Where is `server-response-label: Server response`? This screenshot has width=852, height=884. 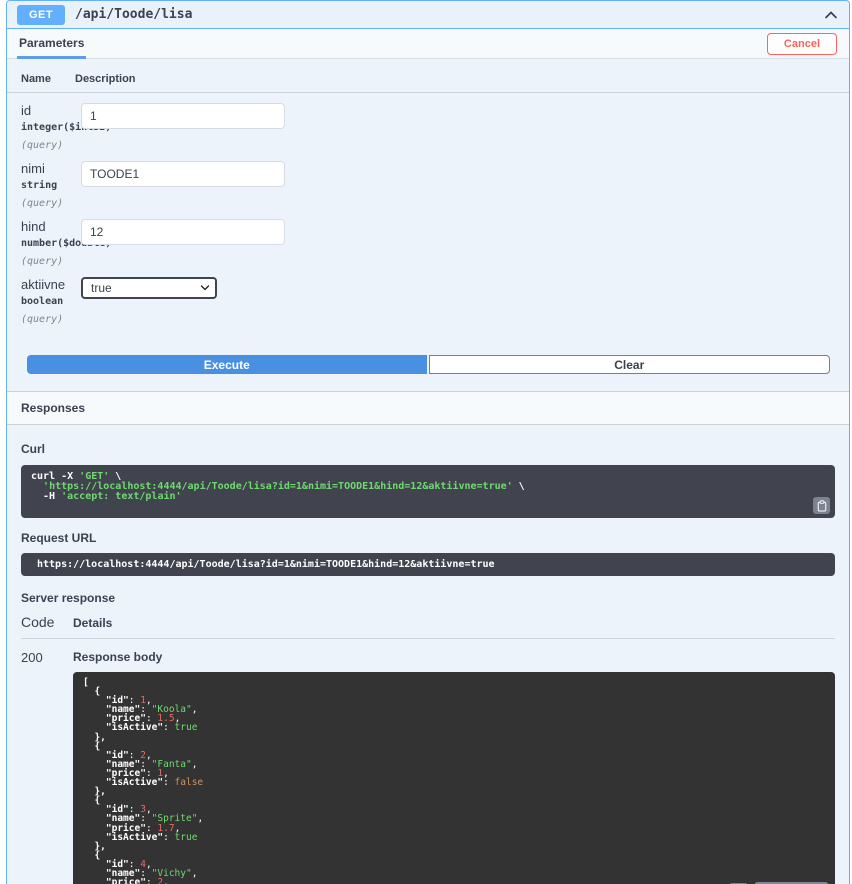 server-response-label: Server response is located at coordinates (68, 598).